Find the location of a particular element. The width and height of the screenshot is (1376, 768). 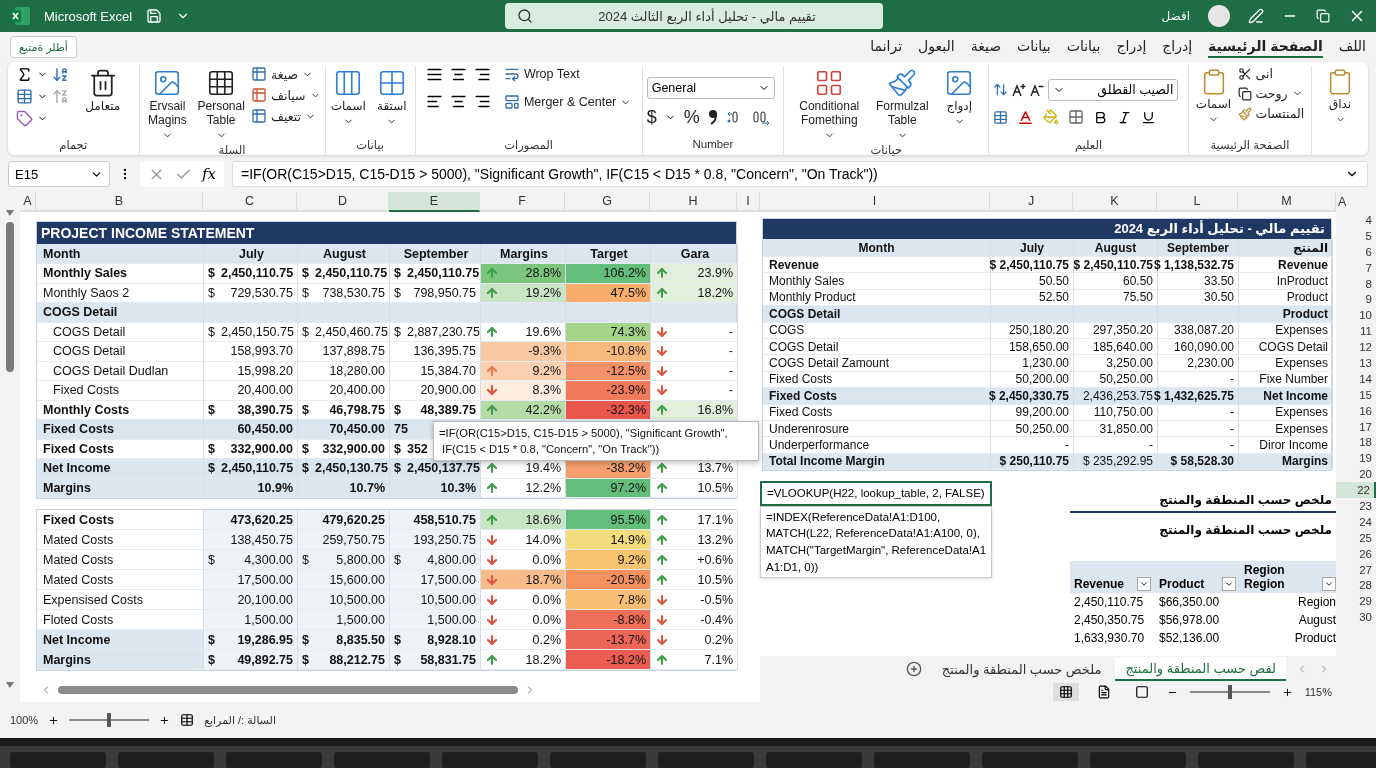

pen-icon is located at coordinates (1256, 16).